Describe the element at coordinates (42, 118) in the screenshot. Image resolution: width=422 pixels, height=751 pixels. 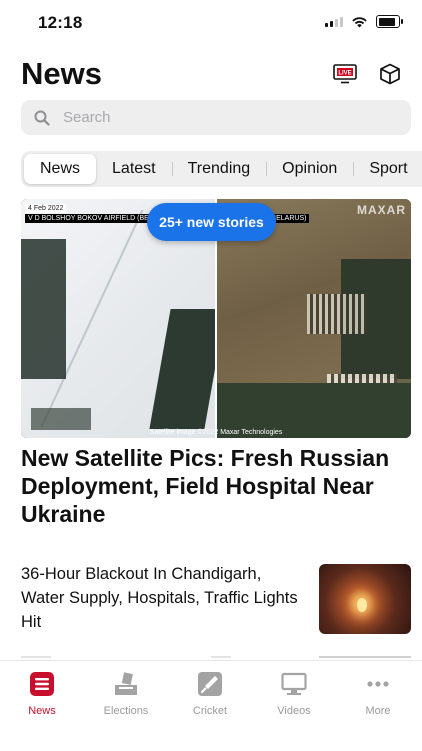
I see `search-icon` at that location.